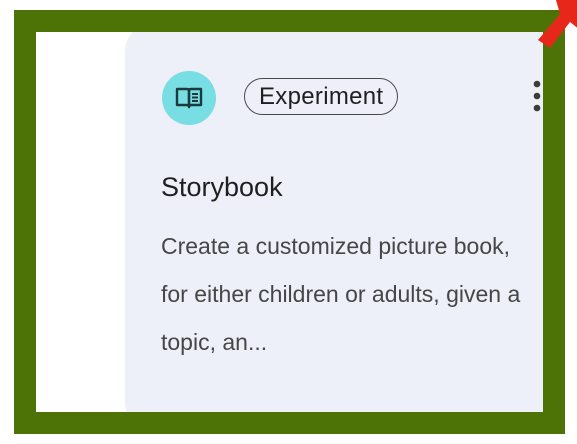 The width and height of the screenshot is (577, 444). What do you see at coordinates (557, 24) in the screenshot?
I see `red-arrow-annotation` at bounding box center [557, 24].